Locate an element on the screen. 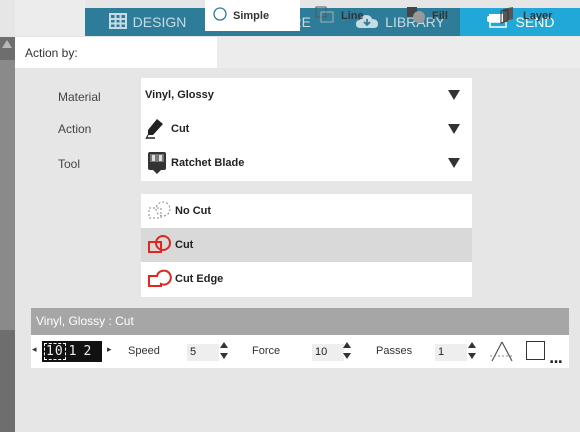  cut-options-list: No Cut Cut Cut Edge is located at coordinates (306, 245).